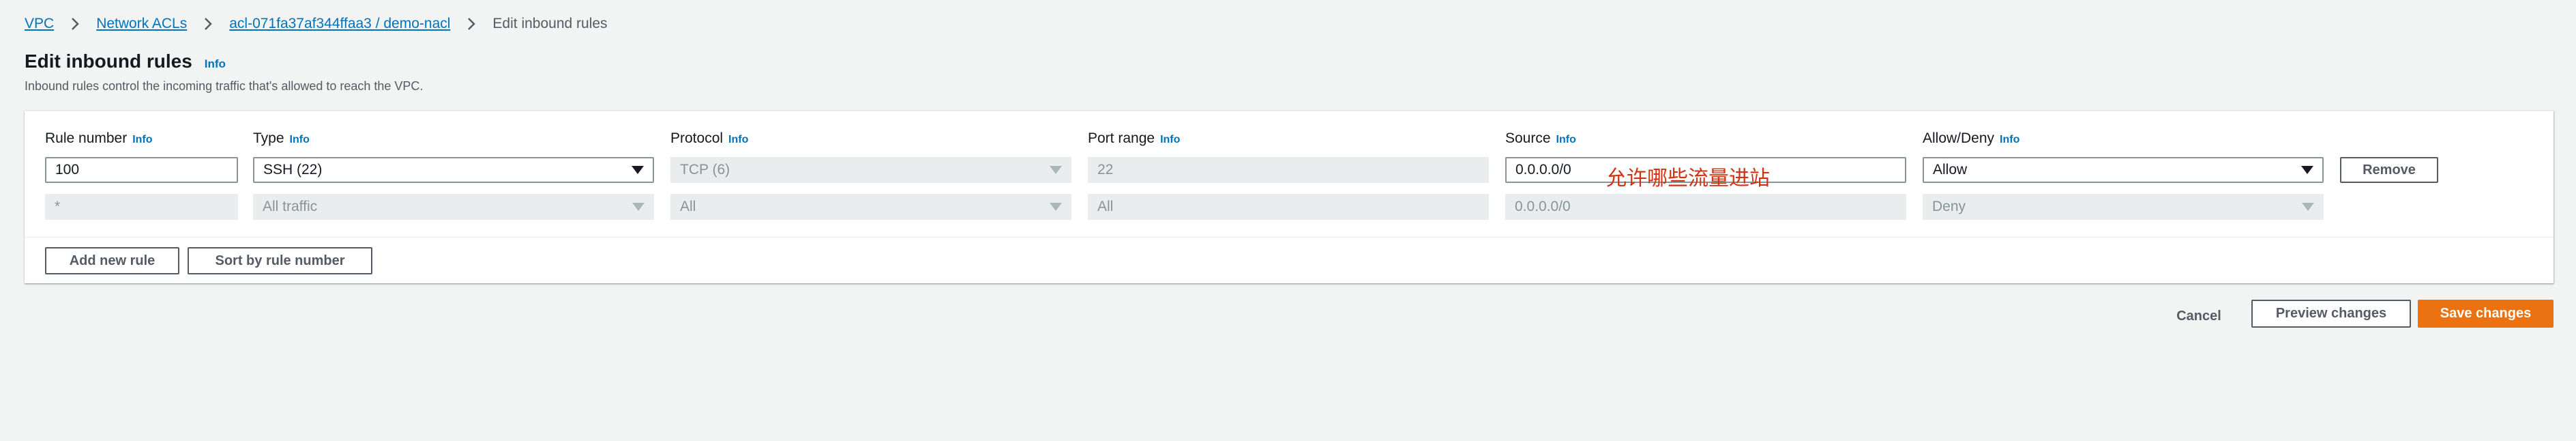 This screenshot has height=441, width=2576. I want to click on column-label-text: Source, so click(1528, 138).